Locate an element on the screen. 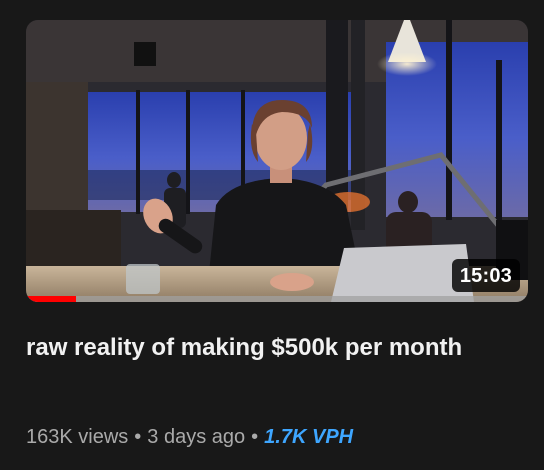 The image size is (544, 470). watch-progress-fill is located at coordinates (51, 299).